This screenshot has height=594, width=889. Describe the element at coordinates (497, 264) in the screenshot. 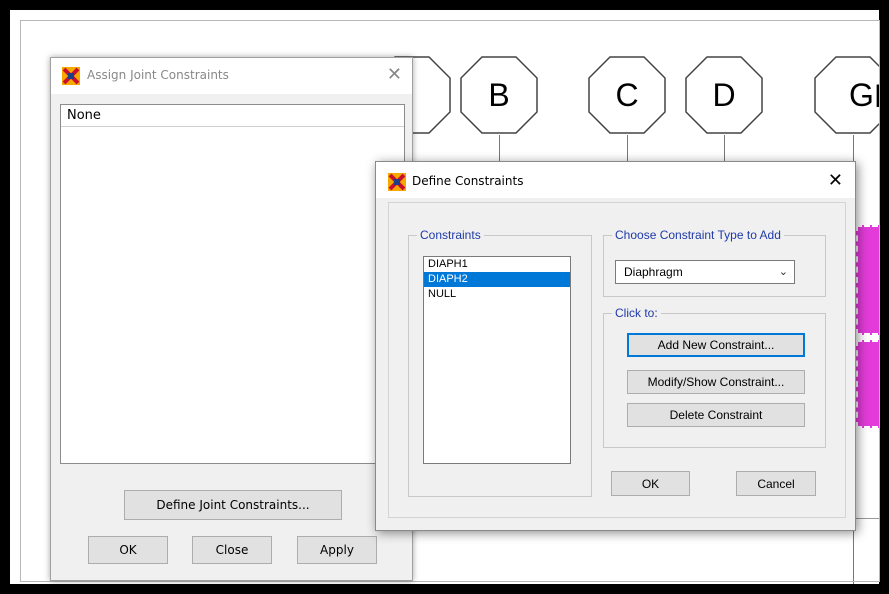

I see `list-item: DIAPH1` at that location.